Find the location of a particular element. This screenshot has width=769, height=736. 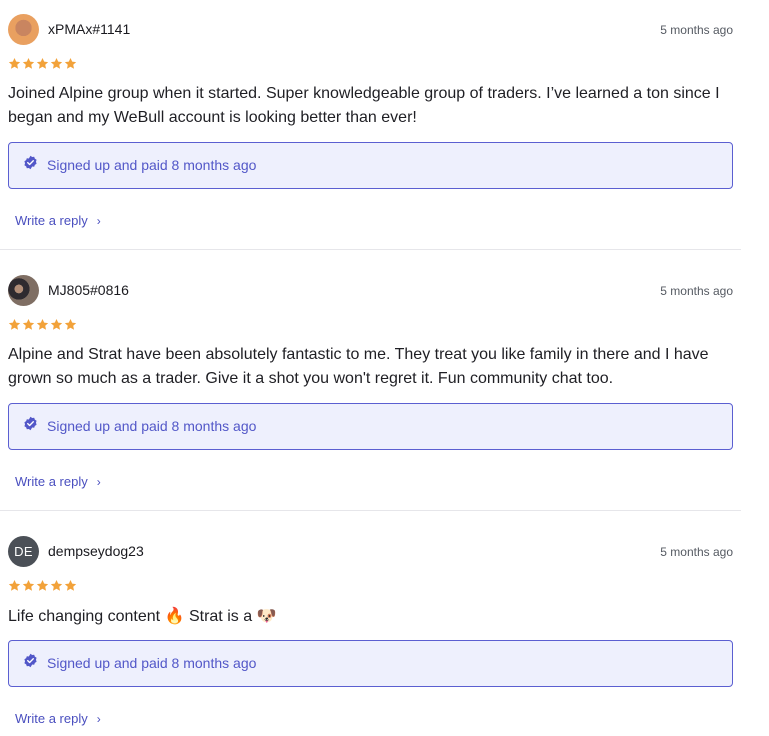

reviewer-name: dempseydog23 is located at coordinates (96, 551).